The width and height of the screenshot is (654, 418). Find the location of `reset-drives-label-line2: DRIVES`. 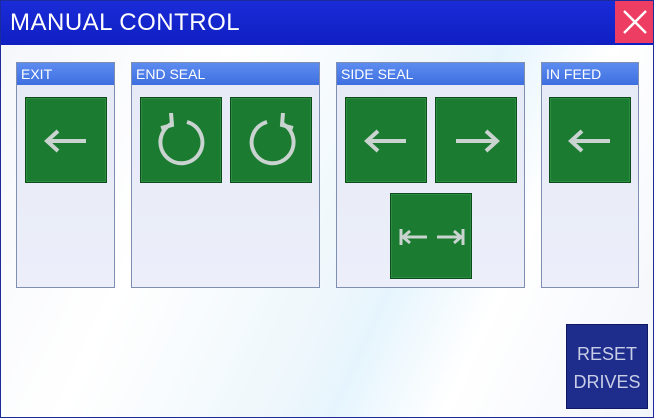

reset-drives-label-line2: DRIVES is located at coordinates (607, 382).